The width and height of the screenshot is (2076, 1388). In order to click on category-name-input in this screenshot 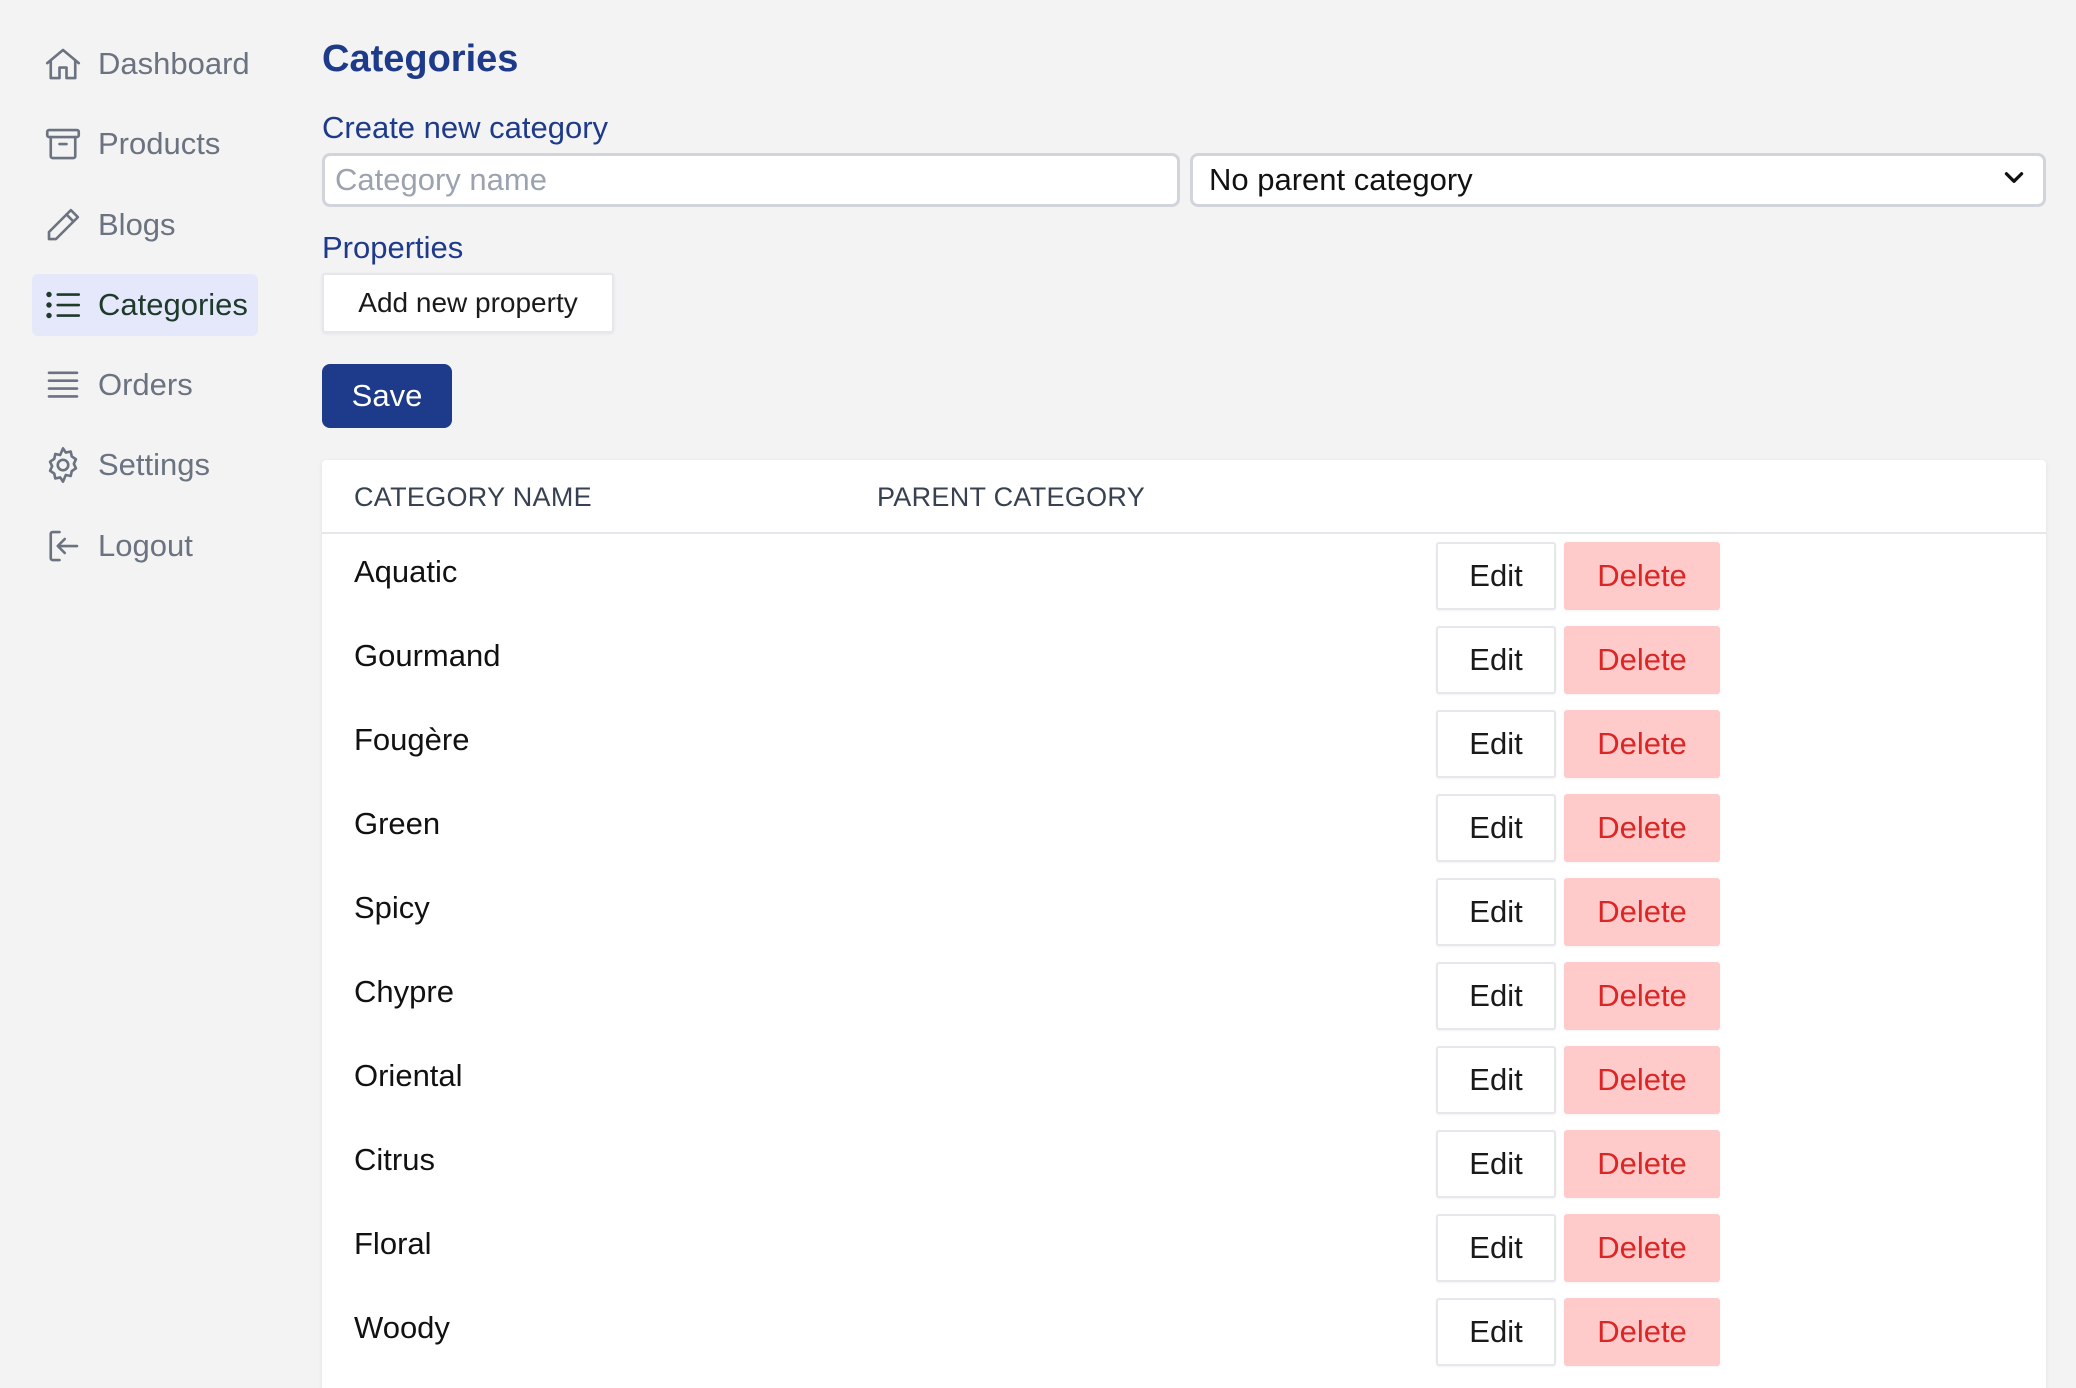, I will do `click(751, 180)`.